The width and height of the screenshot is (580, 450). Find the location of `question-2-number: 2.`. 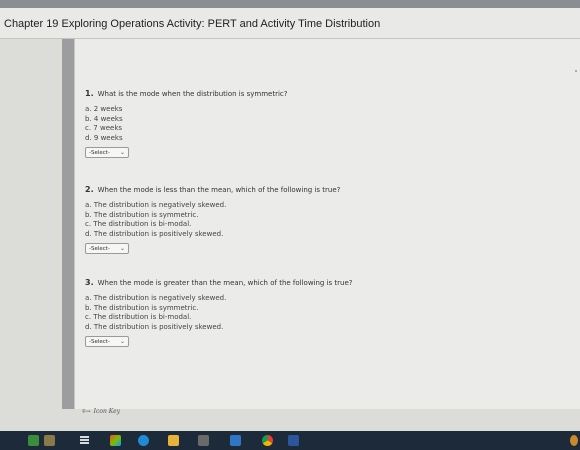

question-2-number: 2. is located at coordinates (89, 189).